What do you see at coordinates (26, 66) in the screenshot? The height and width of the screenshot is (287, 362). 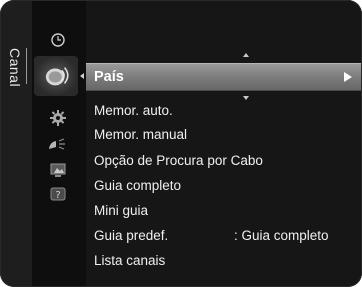 I see `category-divider` at bounding box center [26, 66].